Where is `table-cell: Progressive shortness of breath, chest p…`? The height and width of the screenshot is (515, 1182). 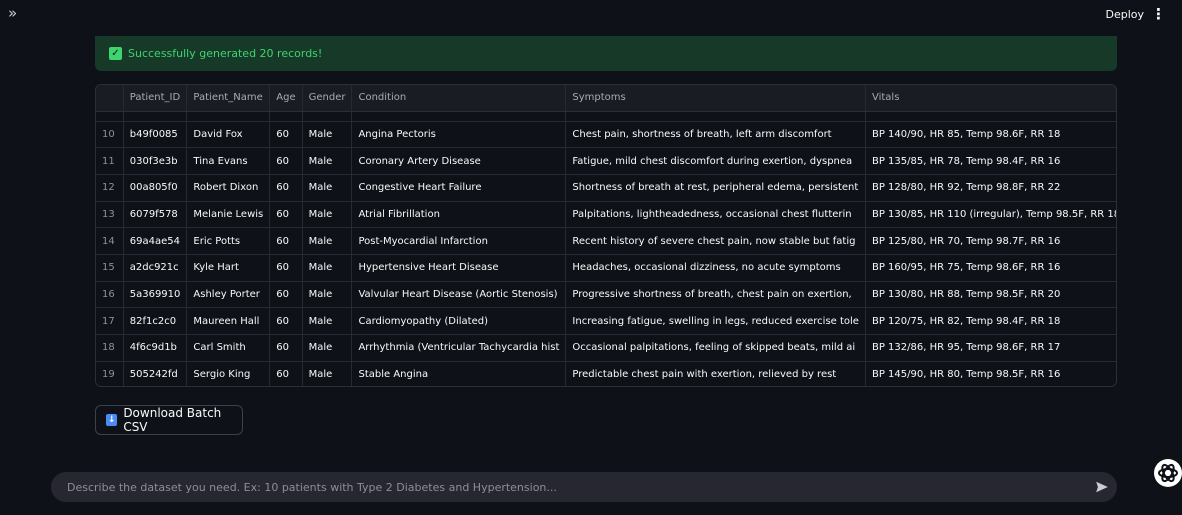
table-cell: Progressive shortness of breath, chest p… is located at coordinates (715, 295).